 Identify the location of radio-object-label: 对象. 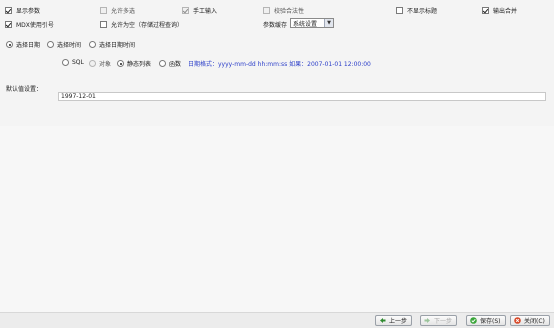
(105, 64).